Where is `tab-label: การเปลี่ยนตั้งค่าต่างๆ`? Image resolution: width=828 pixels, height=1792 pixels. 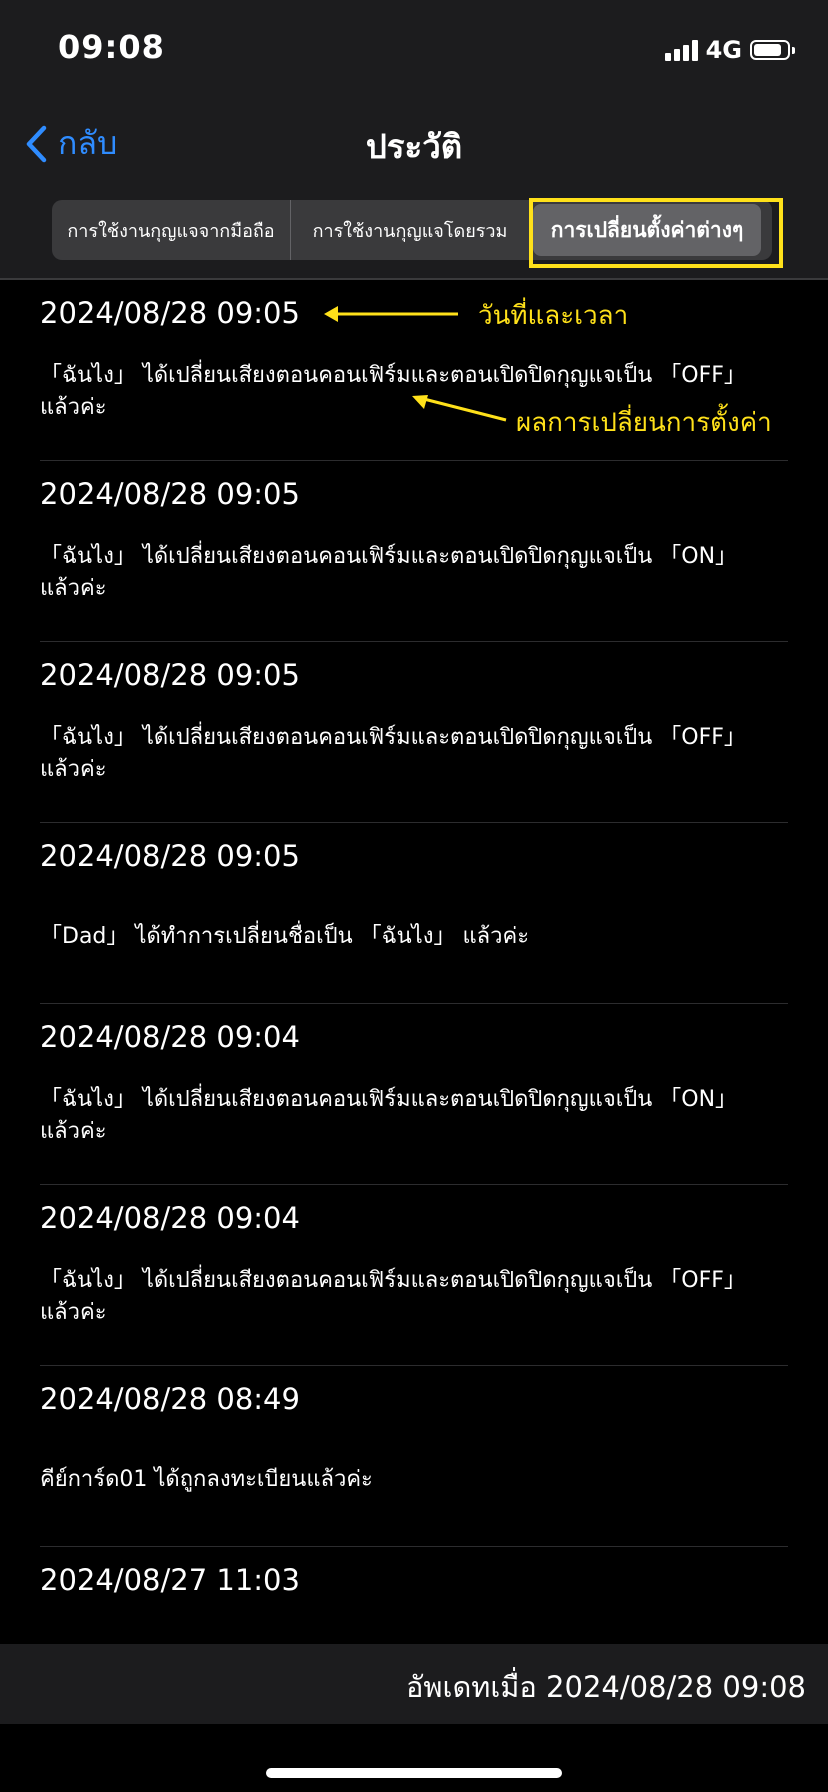 tab-label: การเปลี่ยนตั้งค่าต่างๆ is located at coordinates (647, 229).